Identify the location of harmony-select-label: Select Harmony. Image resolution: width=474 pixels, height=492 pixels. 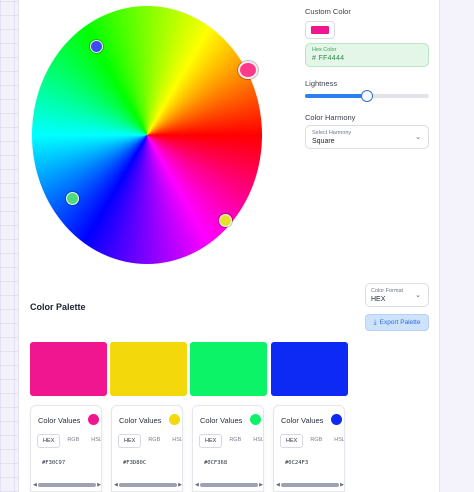
(332, 133).